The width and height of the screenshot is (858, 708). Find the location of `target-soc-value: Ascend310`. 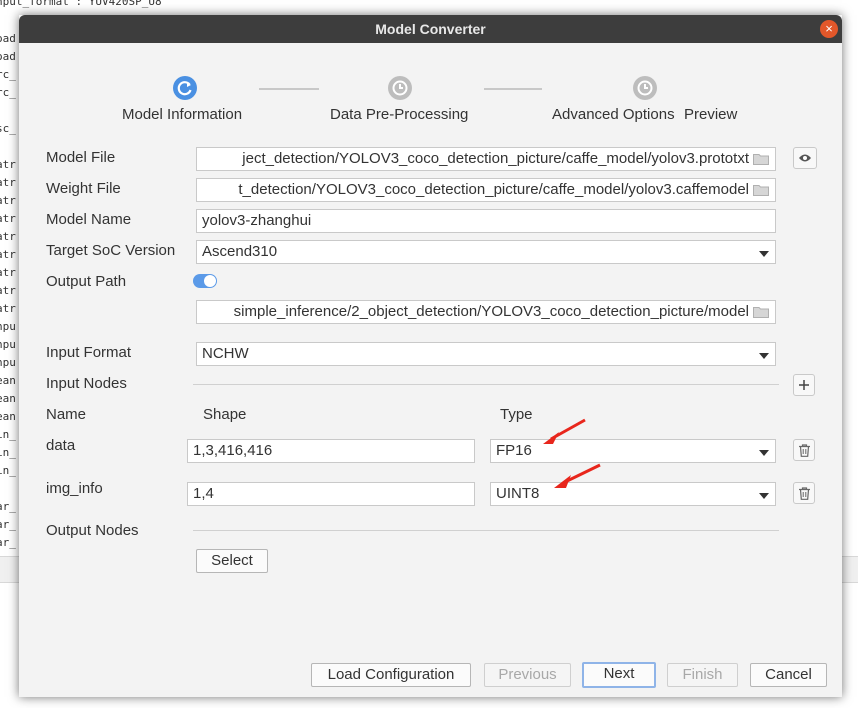

target-soc-value: Ascend310 is located at coordinates (240, 251).